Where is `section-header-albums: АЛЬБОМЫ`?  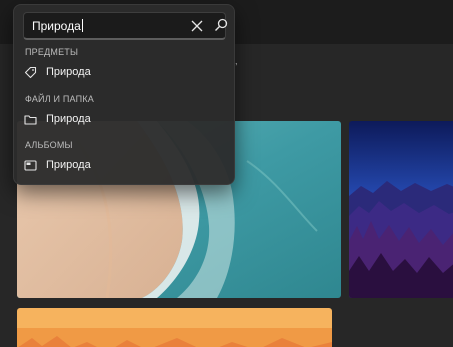
section-header-albums: АЛЬБОМЫ is located at coordinates (49, 145).